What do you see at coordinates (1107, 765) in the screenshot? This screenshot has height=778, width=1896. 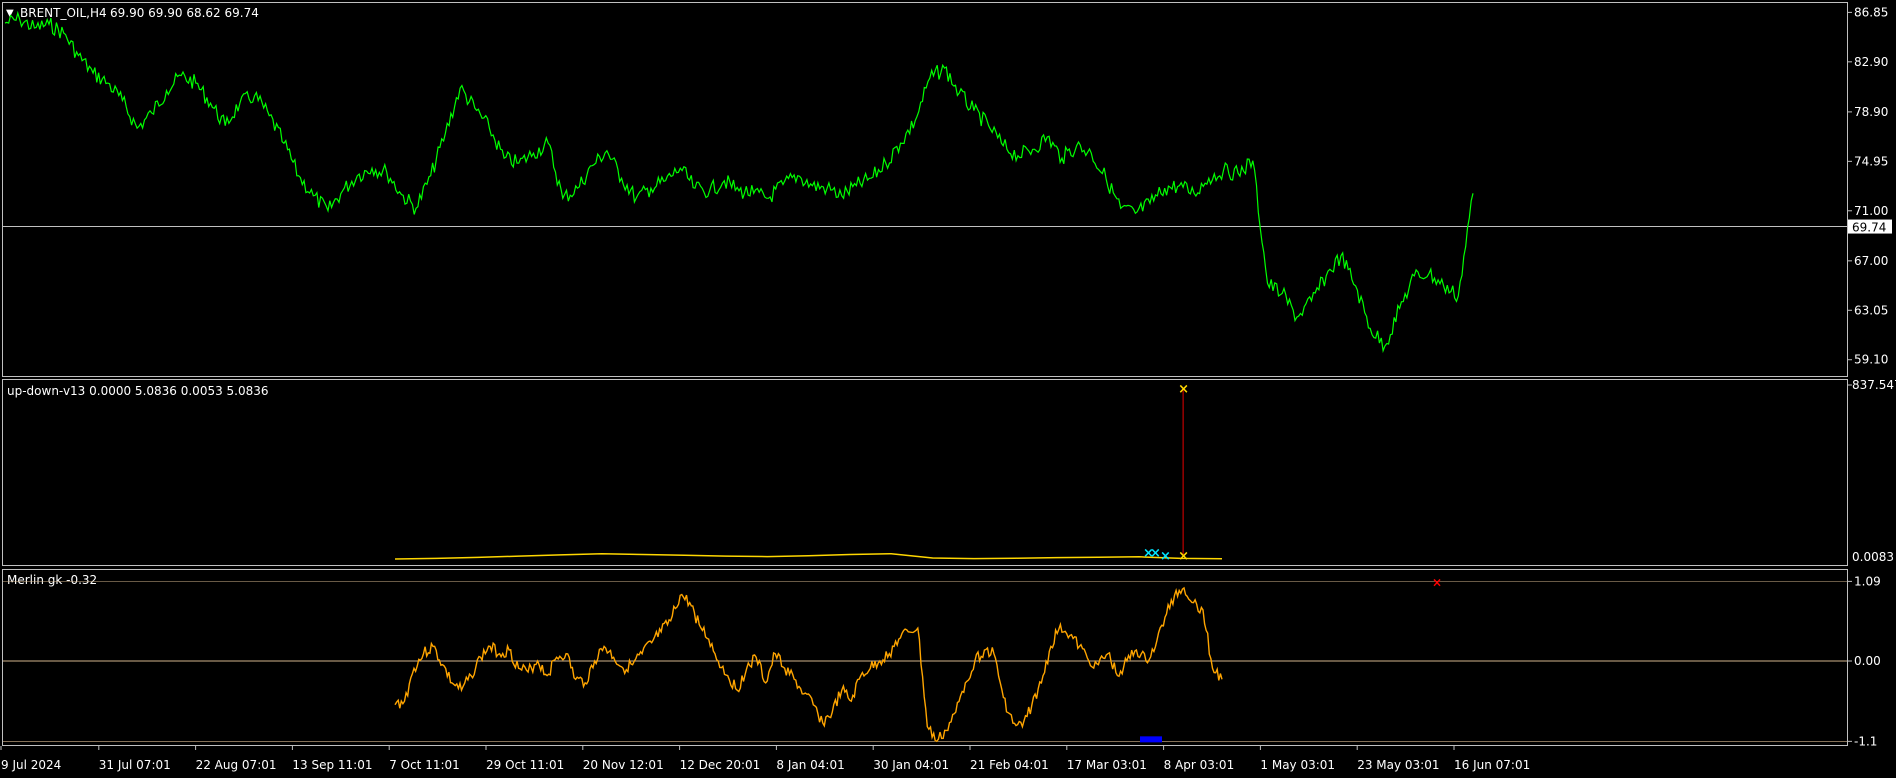 I see `time-tick-label: 17 Mar 03:01` at bounding box center [1107, 765].